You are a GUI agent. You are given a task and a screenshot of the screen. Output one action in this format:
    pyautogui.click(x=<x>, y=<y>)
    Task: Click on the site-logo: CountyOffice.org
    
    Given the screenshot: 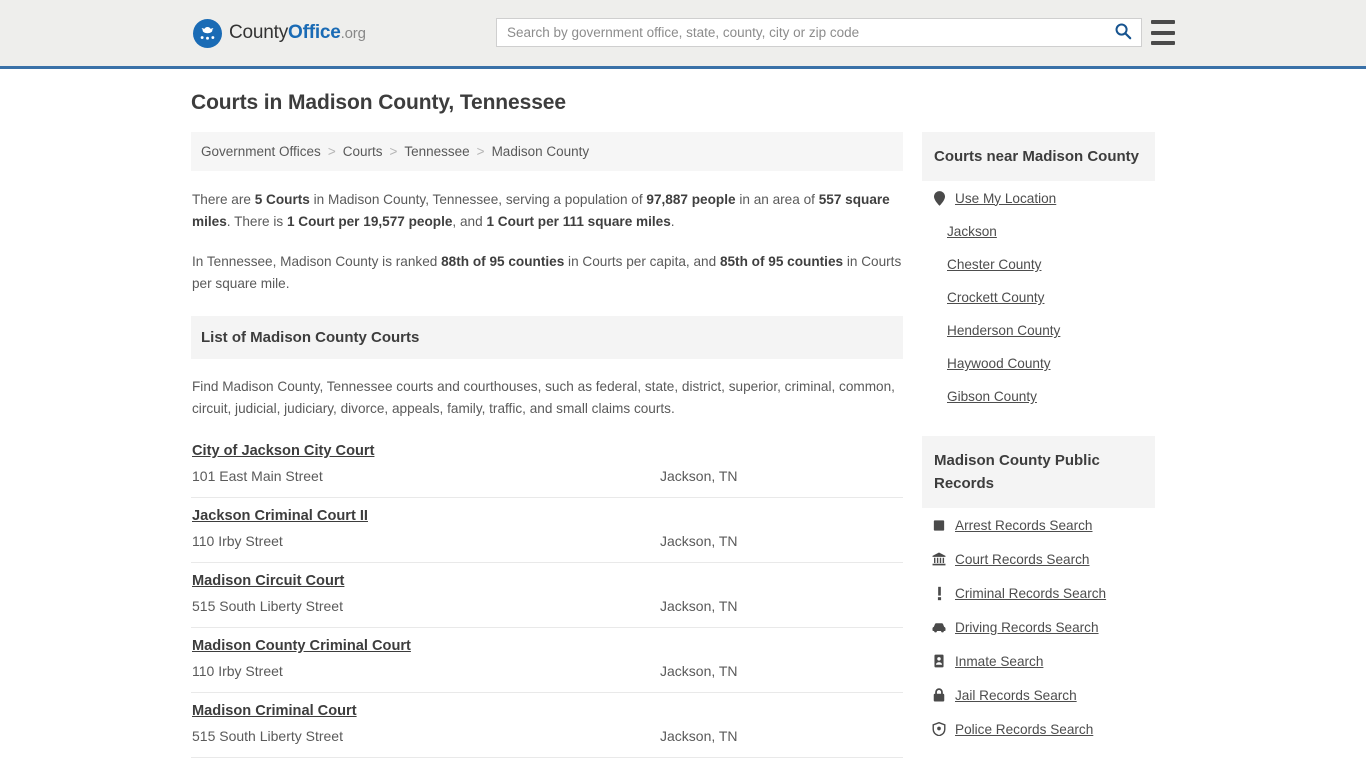 What is the action you would take?
    pyautogui.click(x=279, y=33)
    